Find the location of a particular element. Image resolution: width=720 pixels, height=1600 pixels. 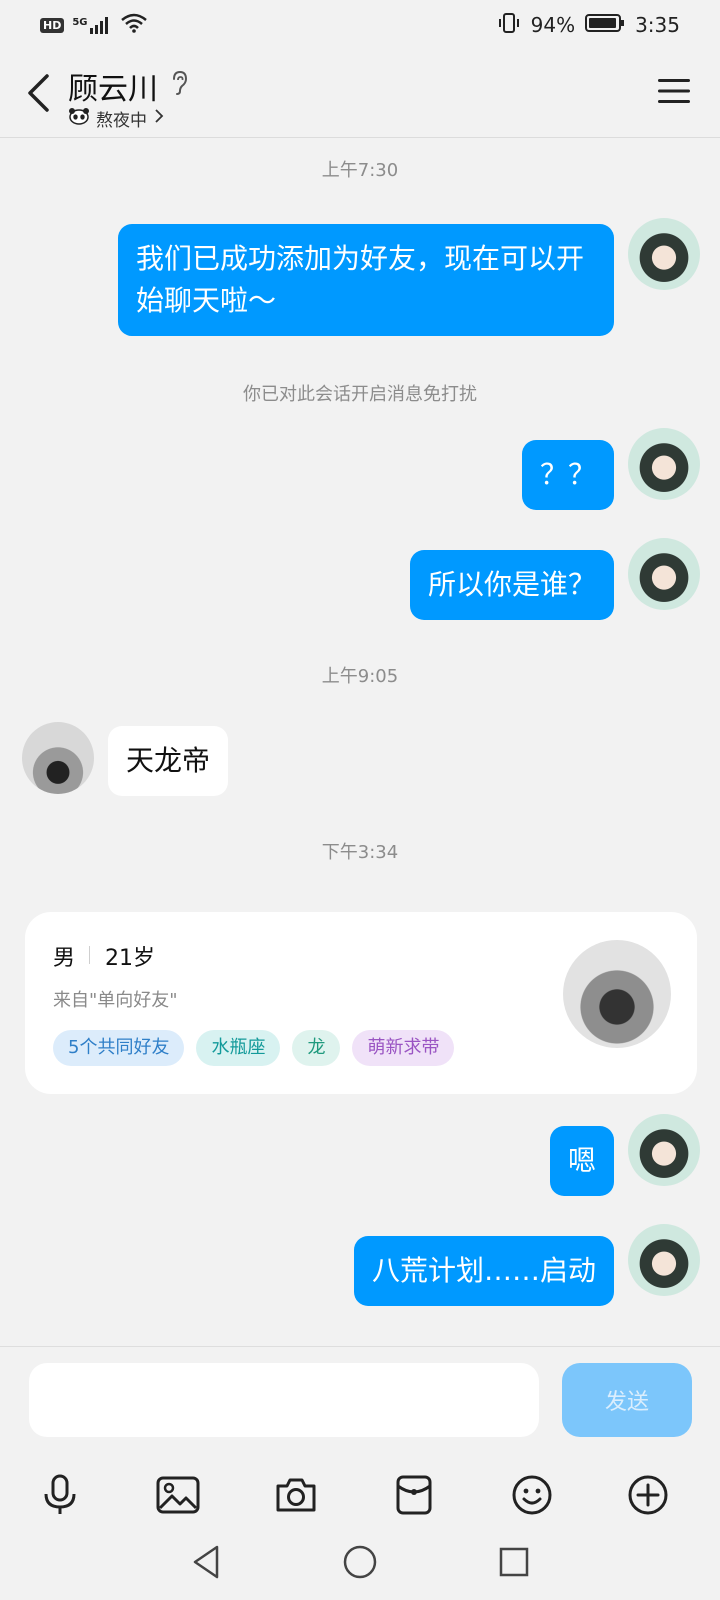

camera-button is located at coordinates (296, 1495).